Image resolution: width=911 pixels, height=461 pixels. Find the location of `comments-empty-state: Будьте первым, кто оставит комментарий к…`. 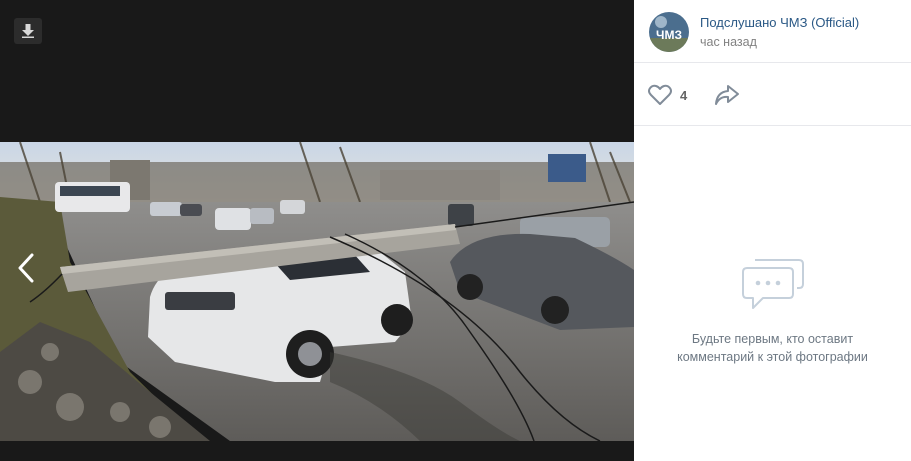

comments-empty-state: Будьте первым, кто оставит комментарий к… is located at coordinates (772, 310).